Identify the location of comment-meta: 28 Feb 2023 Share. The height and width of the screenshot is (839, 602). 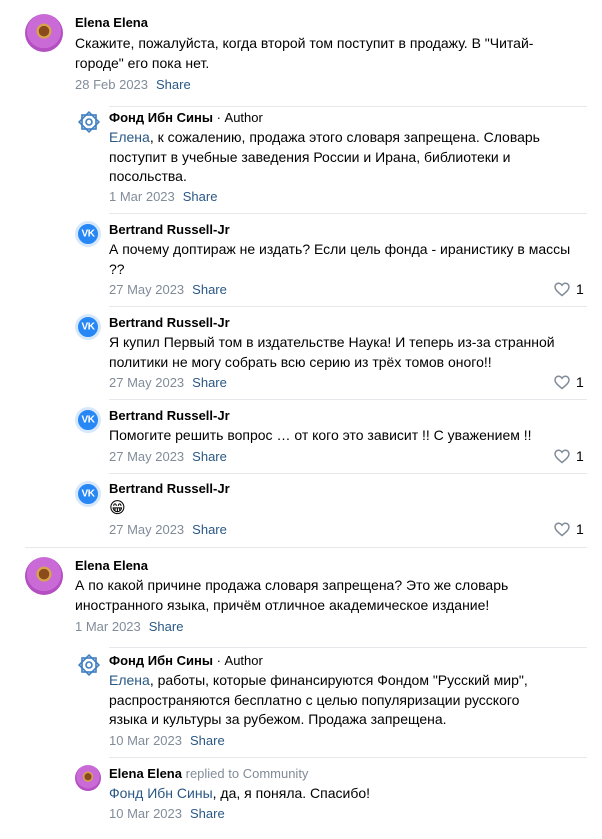
(133, 84).